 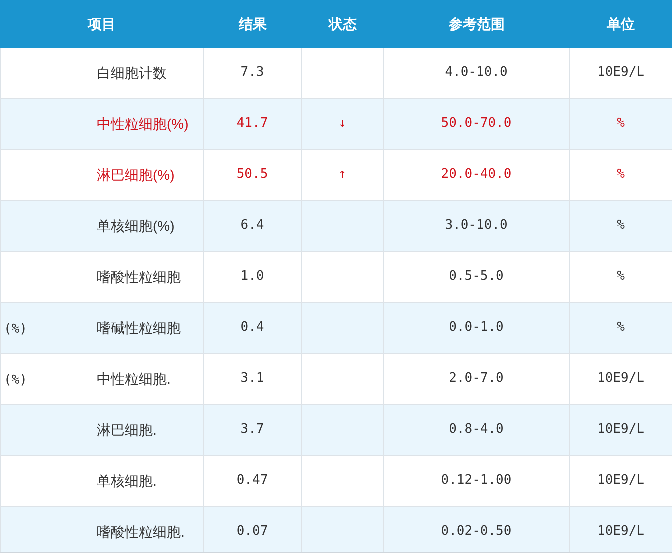 What do you see at coordinates (252, 175) in the screenshot?
I see `result-value: 50.5` at bounding box center [252, 175].